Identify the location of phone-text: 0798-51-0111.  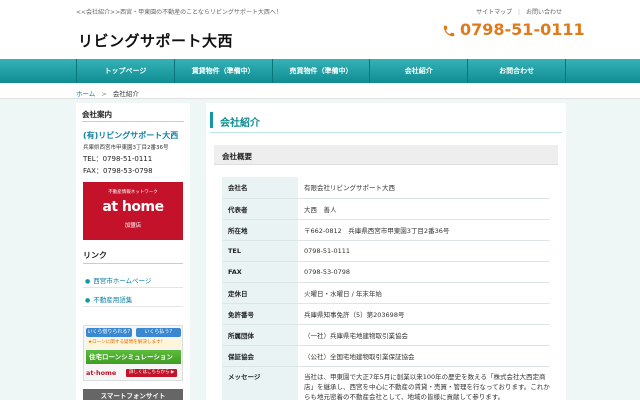
(522, 29).